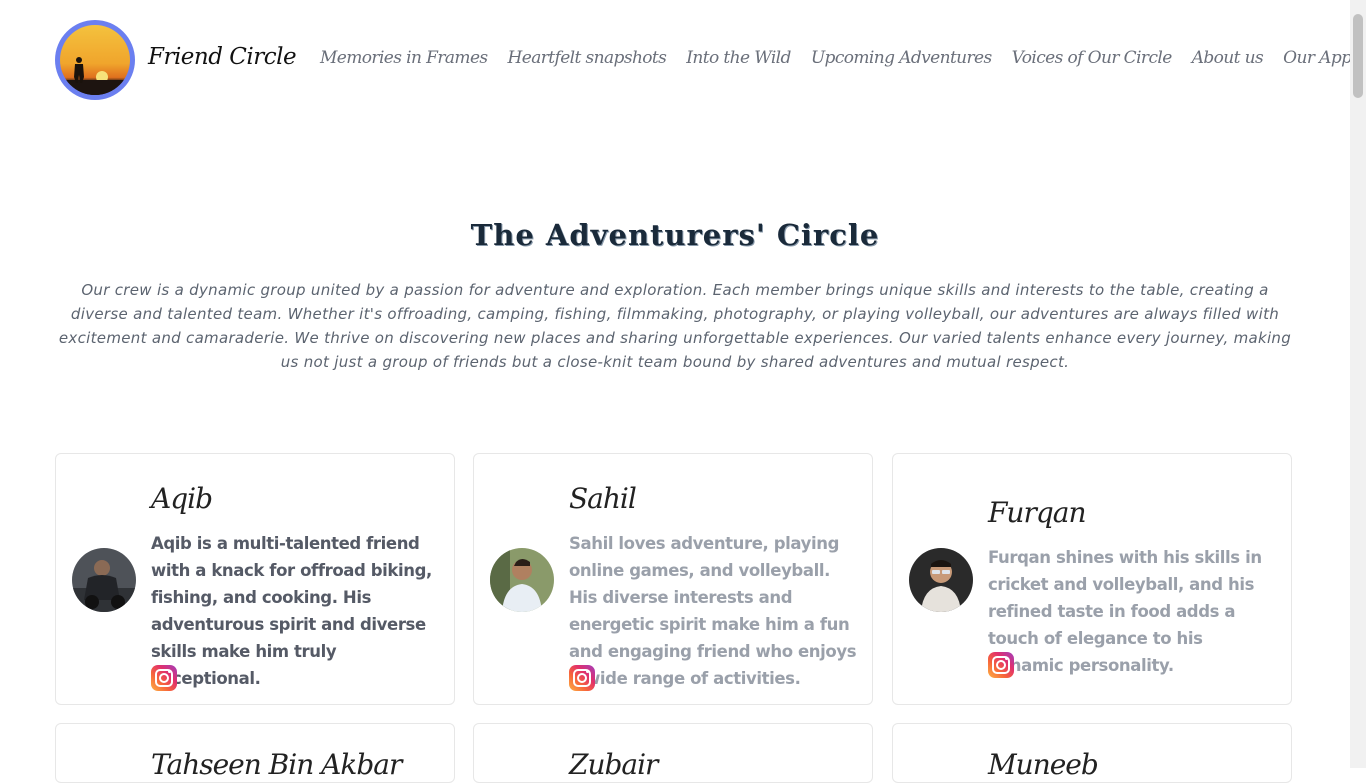  I want to click on page-scrollbar, so click(1358, 384).